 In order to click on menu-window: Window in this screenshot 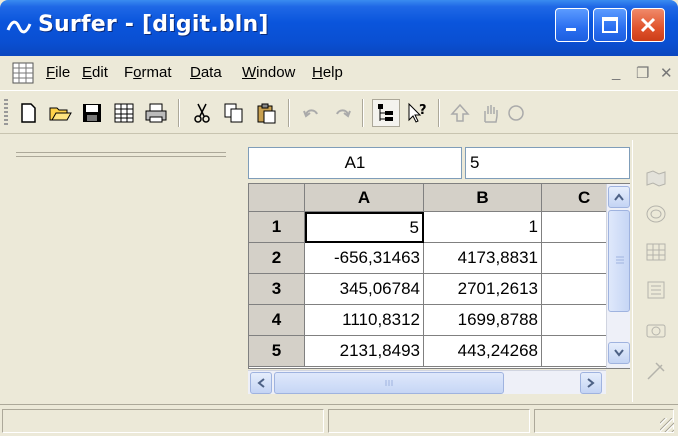, I will do `click(268, 72)`.